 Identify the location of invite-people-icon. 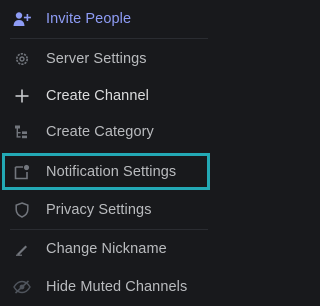
(22, 19).